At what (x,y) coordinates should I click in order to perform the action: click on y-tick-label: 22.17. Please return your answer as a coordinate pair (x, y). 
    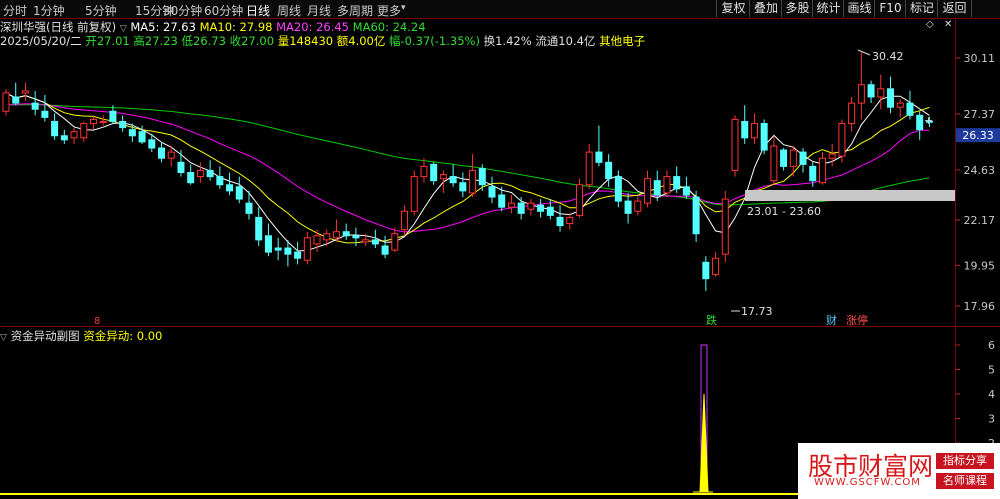
    Looking at the image, I should click on (980, 220).